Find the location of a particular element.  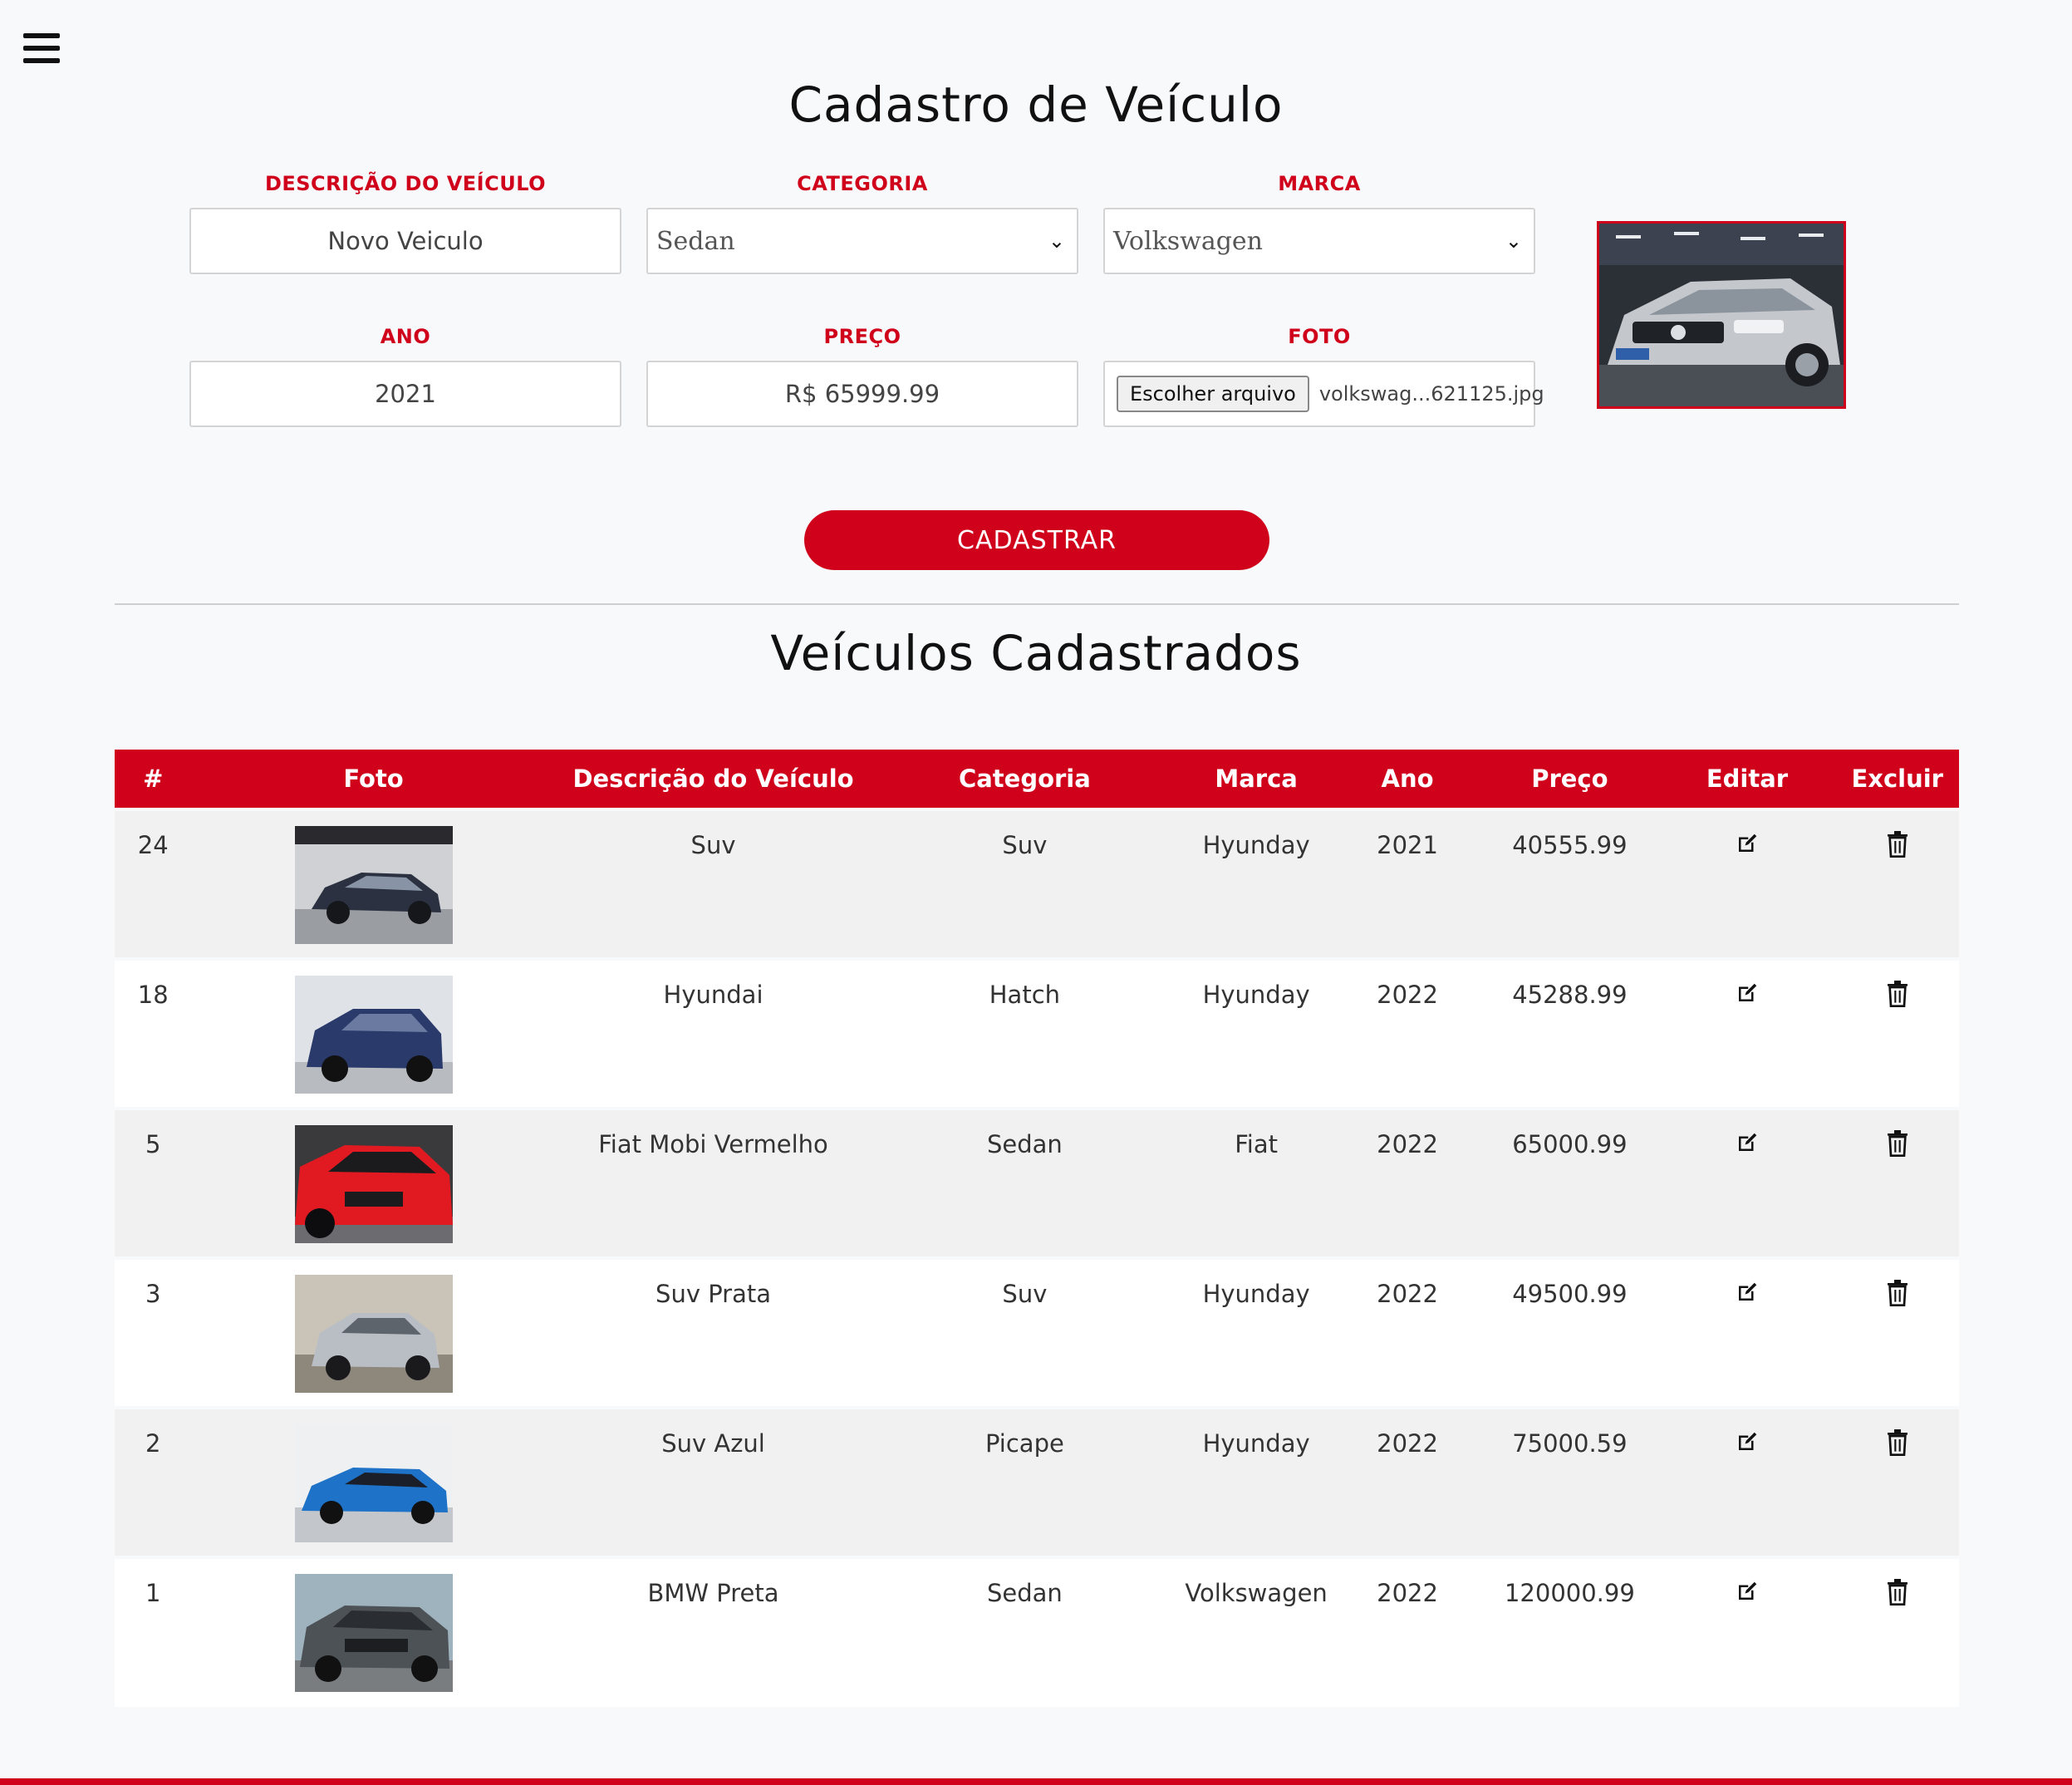

col-header-photo: Foto is located at coordinates (374, 779).